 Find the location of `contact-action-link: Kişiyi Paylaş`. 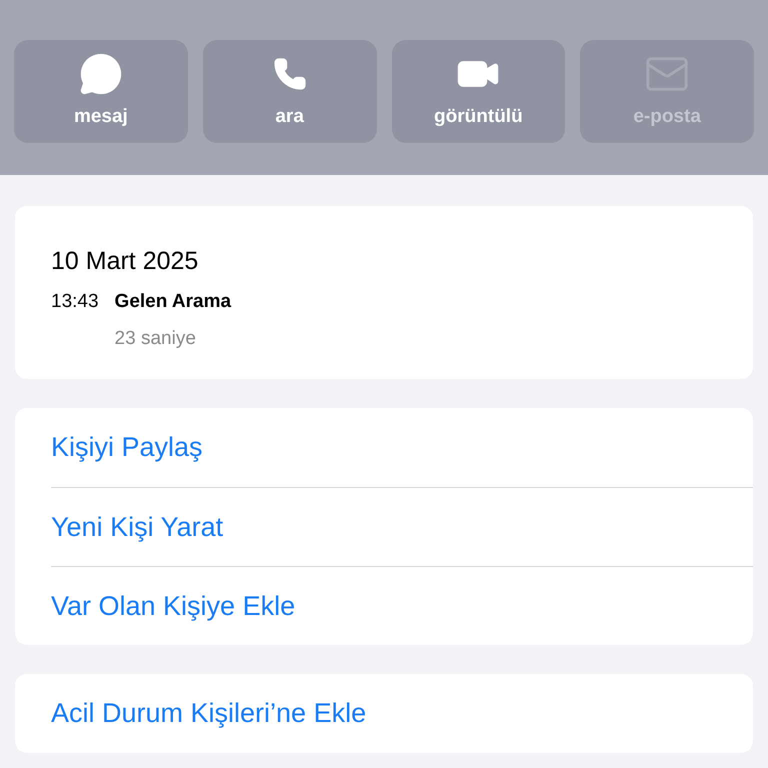

contact-action-link: Kişiyi Paylaş is located at coordinates (127, 447).